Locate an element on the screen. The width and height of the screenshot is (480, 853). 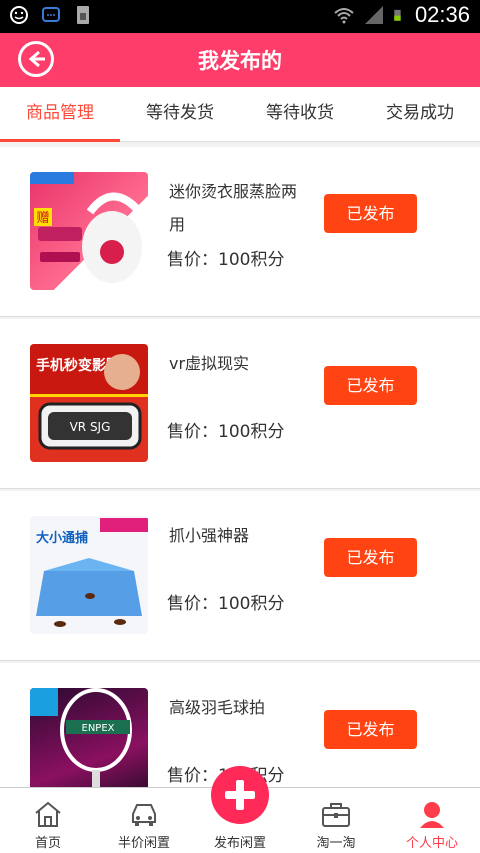
nav-label: 发布闲置 is located at coordinates (239, 843).